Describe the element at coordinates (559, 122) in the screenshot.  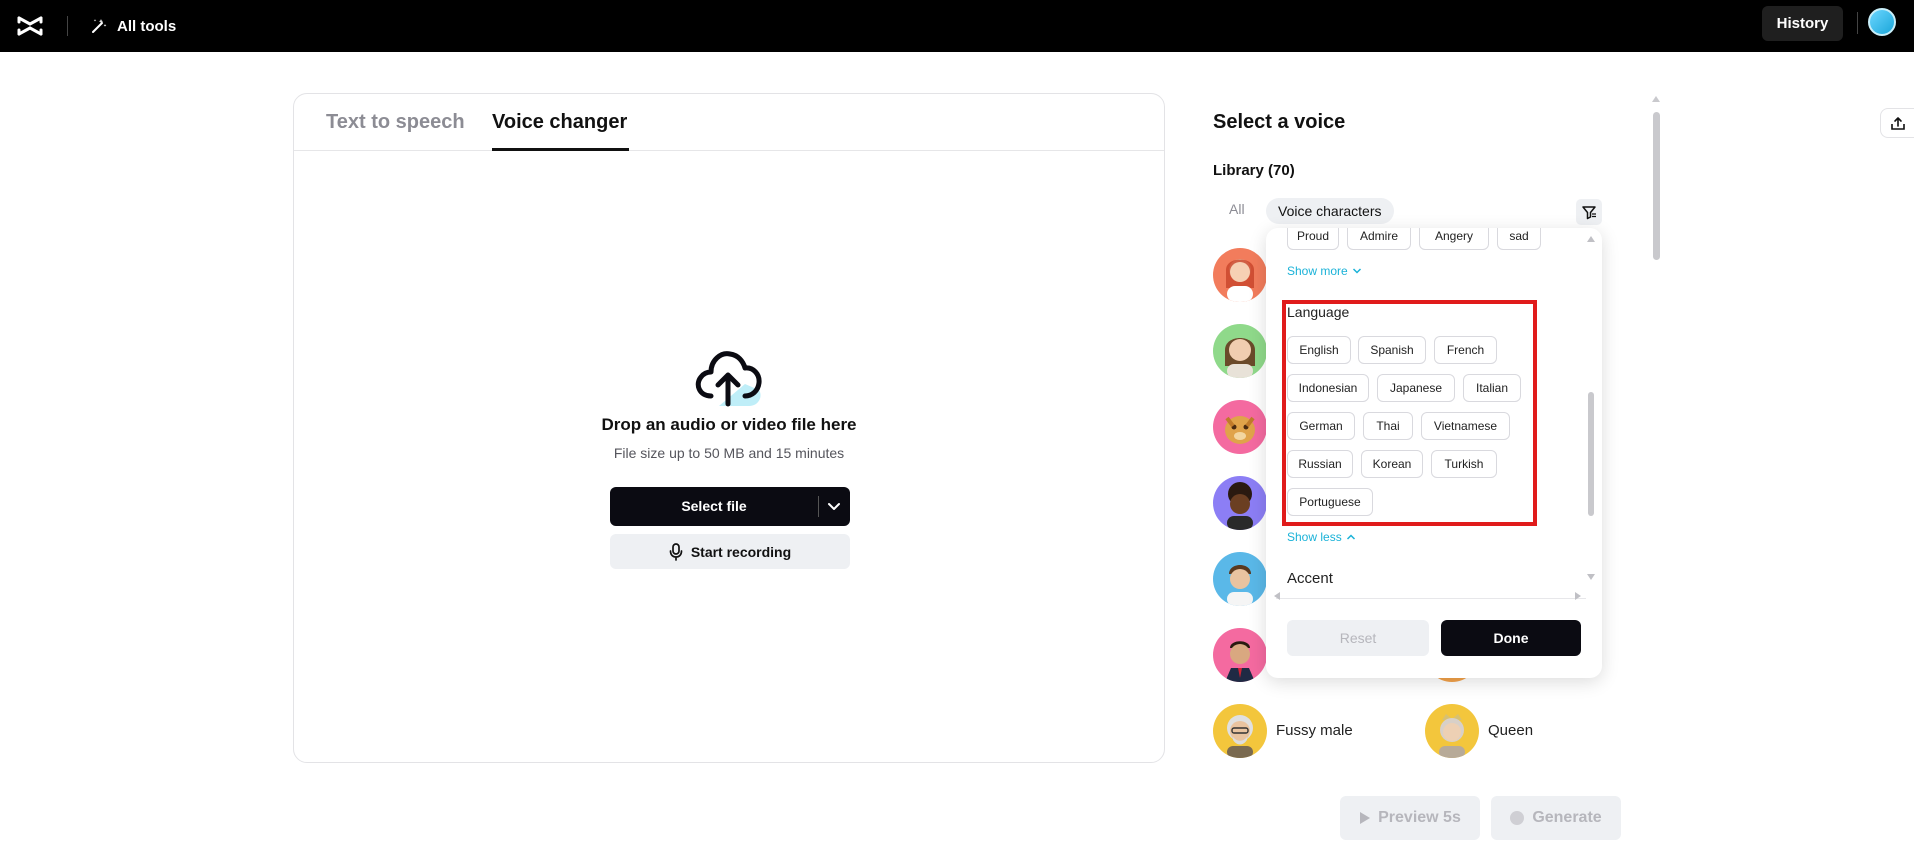
I see `tab-voice-changer: Voice changer` at that location.